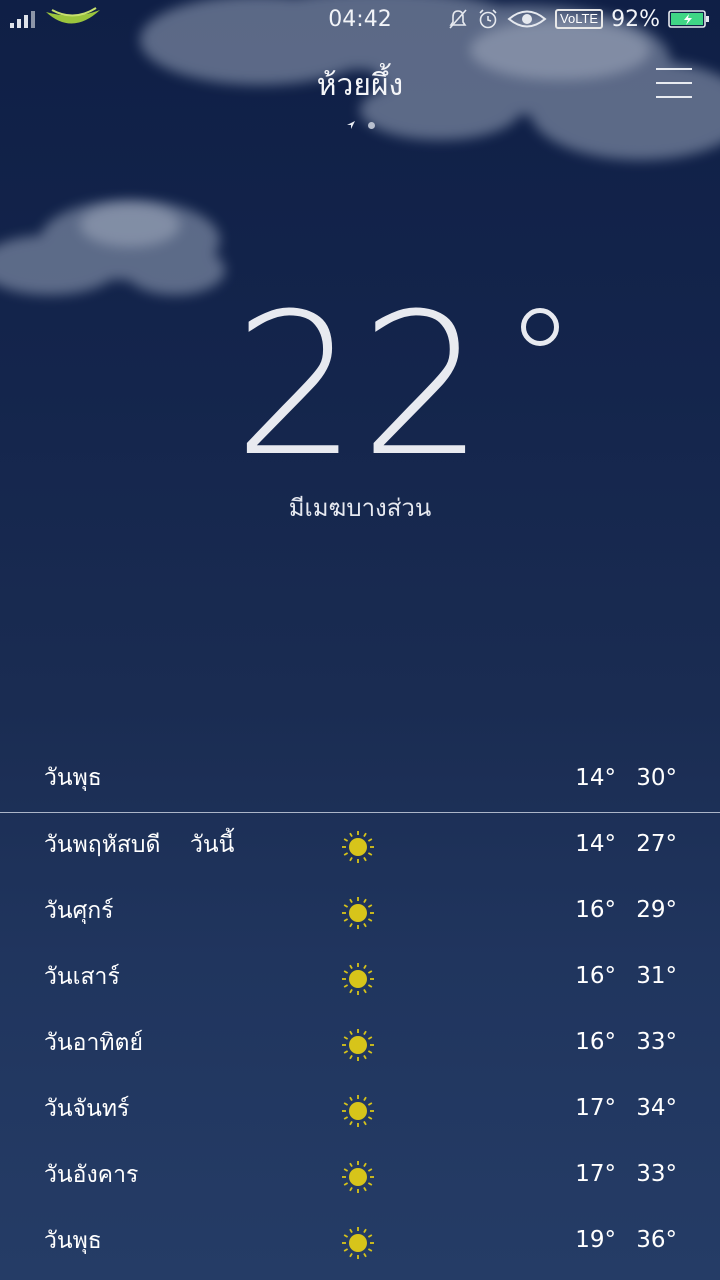  What do you see at coordinates (656, 910) in the screenshot?
I see `forecast-high: 29°` at bounding box center [656, 910].